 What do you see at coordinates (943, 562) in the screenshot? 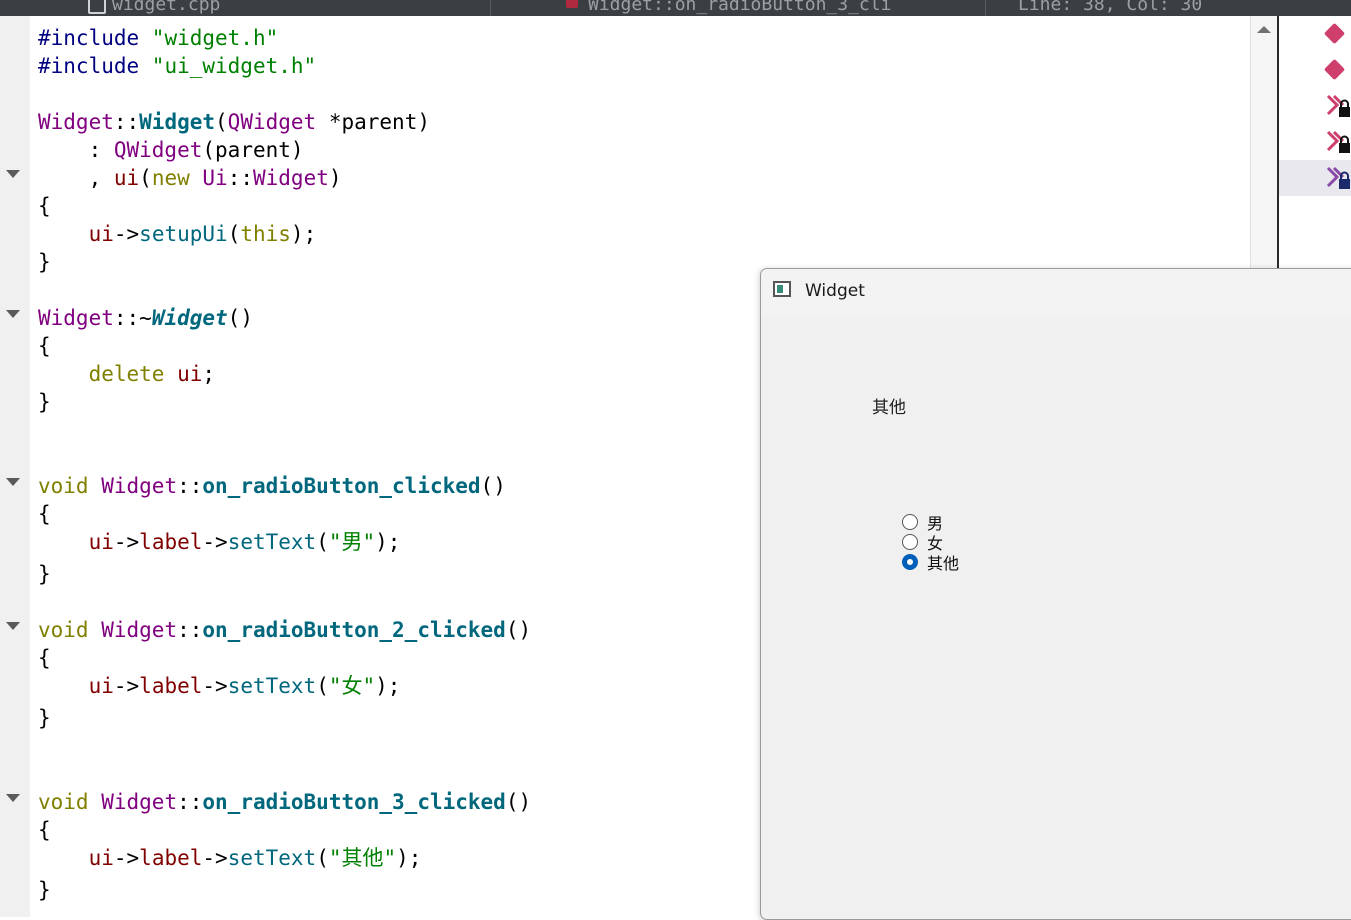
I see `radio-label: 其他` at bounding box center [943, 562].